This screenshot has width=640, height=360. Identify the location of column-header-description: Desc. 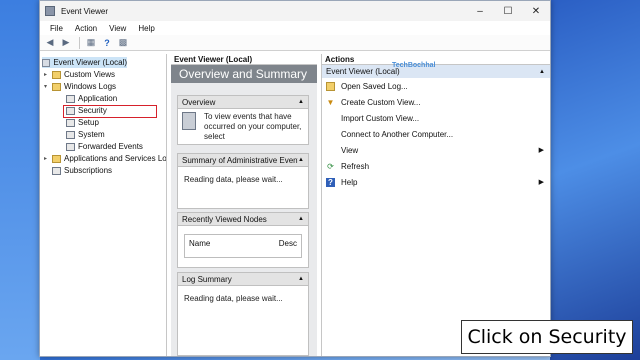
(288, 243).